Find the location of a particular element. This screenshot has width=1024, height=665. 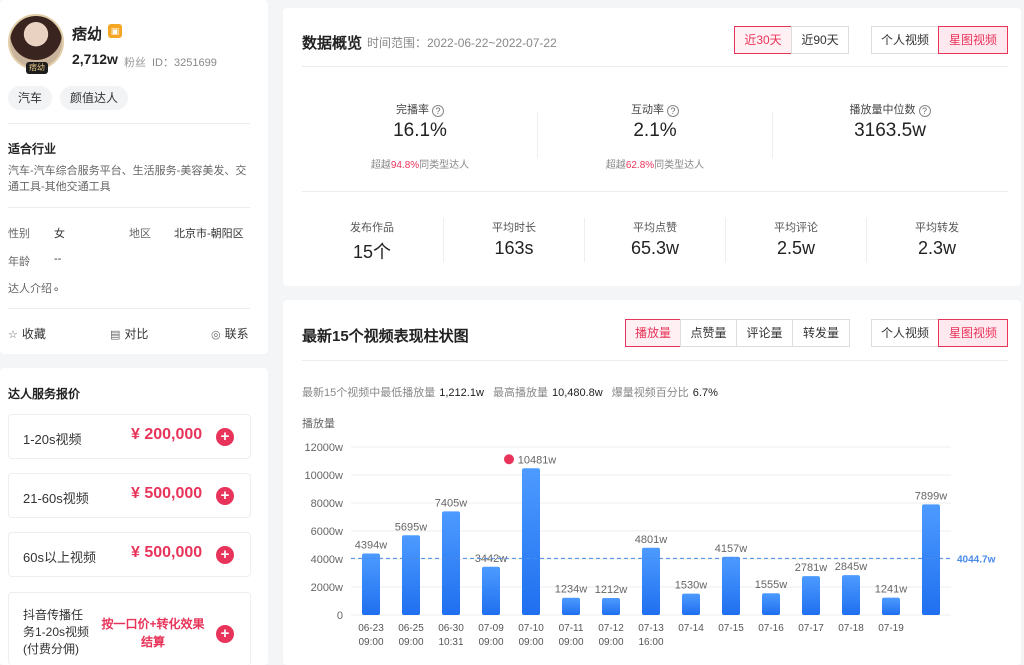

x-tick-label: 07-19 is located at coordinates (891, 628).